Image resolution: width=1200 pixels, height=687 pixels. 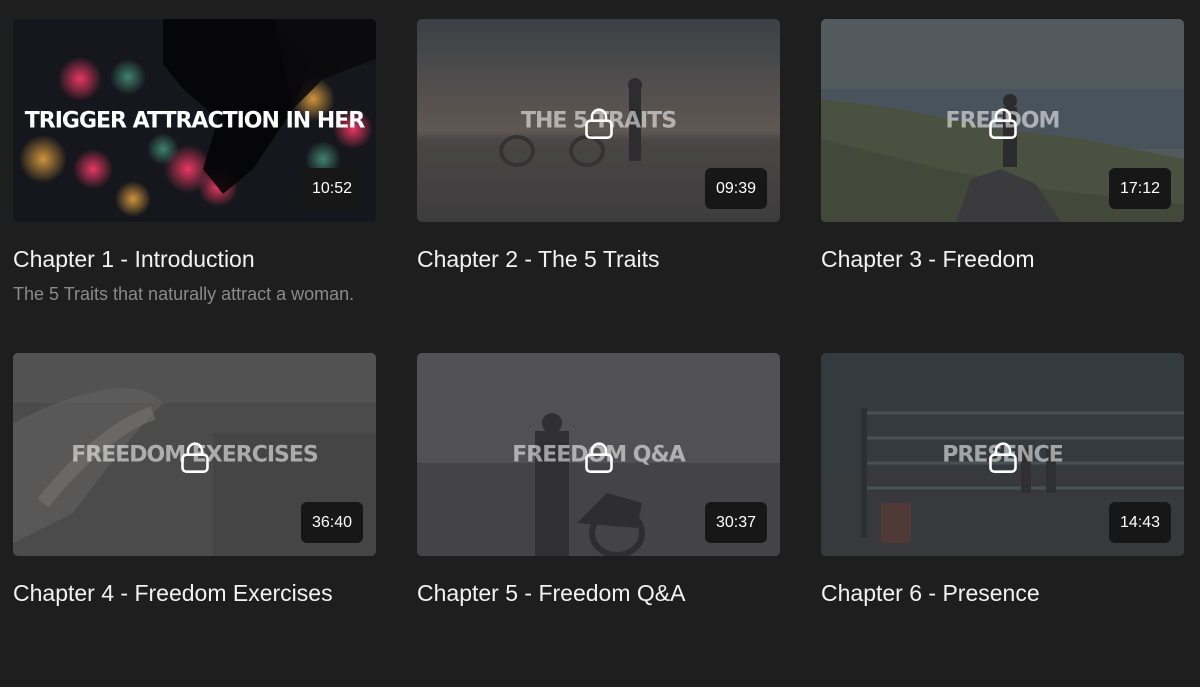 What do you see at coordinates (331, 188) in the screenshot?
I see `duration-badge: 10:52` at bounding box center [331, 188].